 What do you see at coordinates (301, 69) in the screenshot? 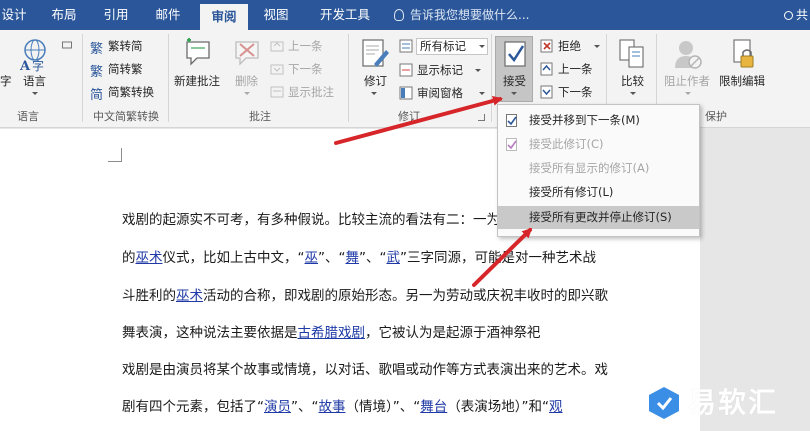
I see `next-comment-button: 下一条` at bounding box center [301, 69].